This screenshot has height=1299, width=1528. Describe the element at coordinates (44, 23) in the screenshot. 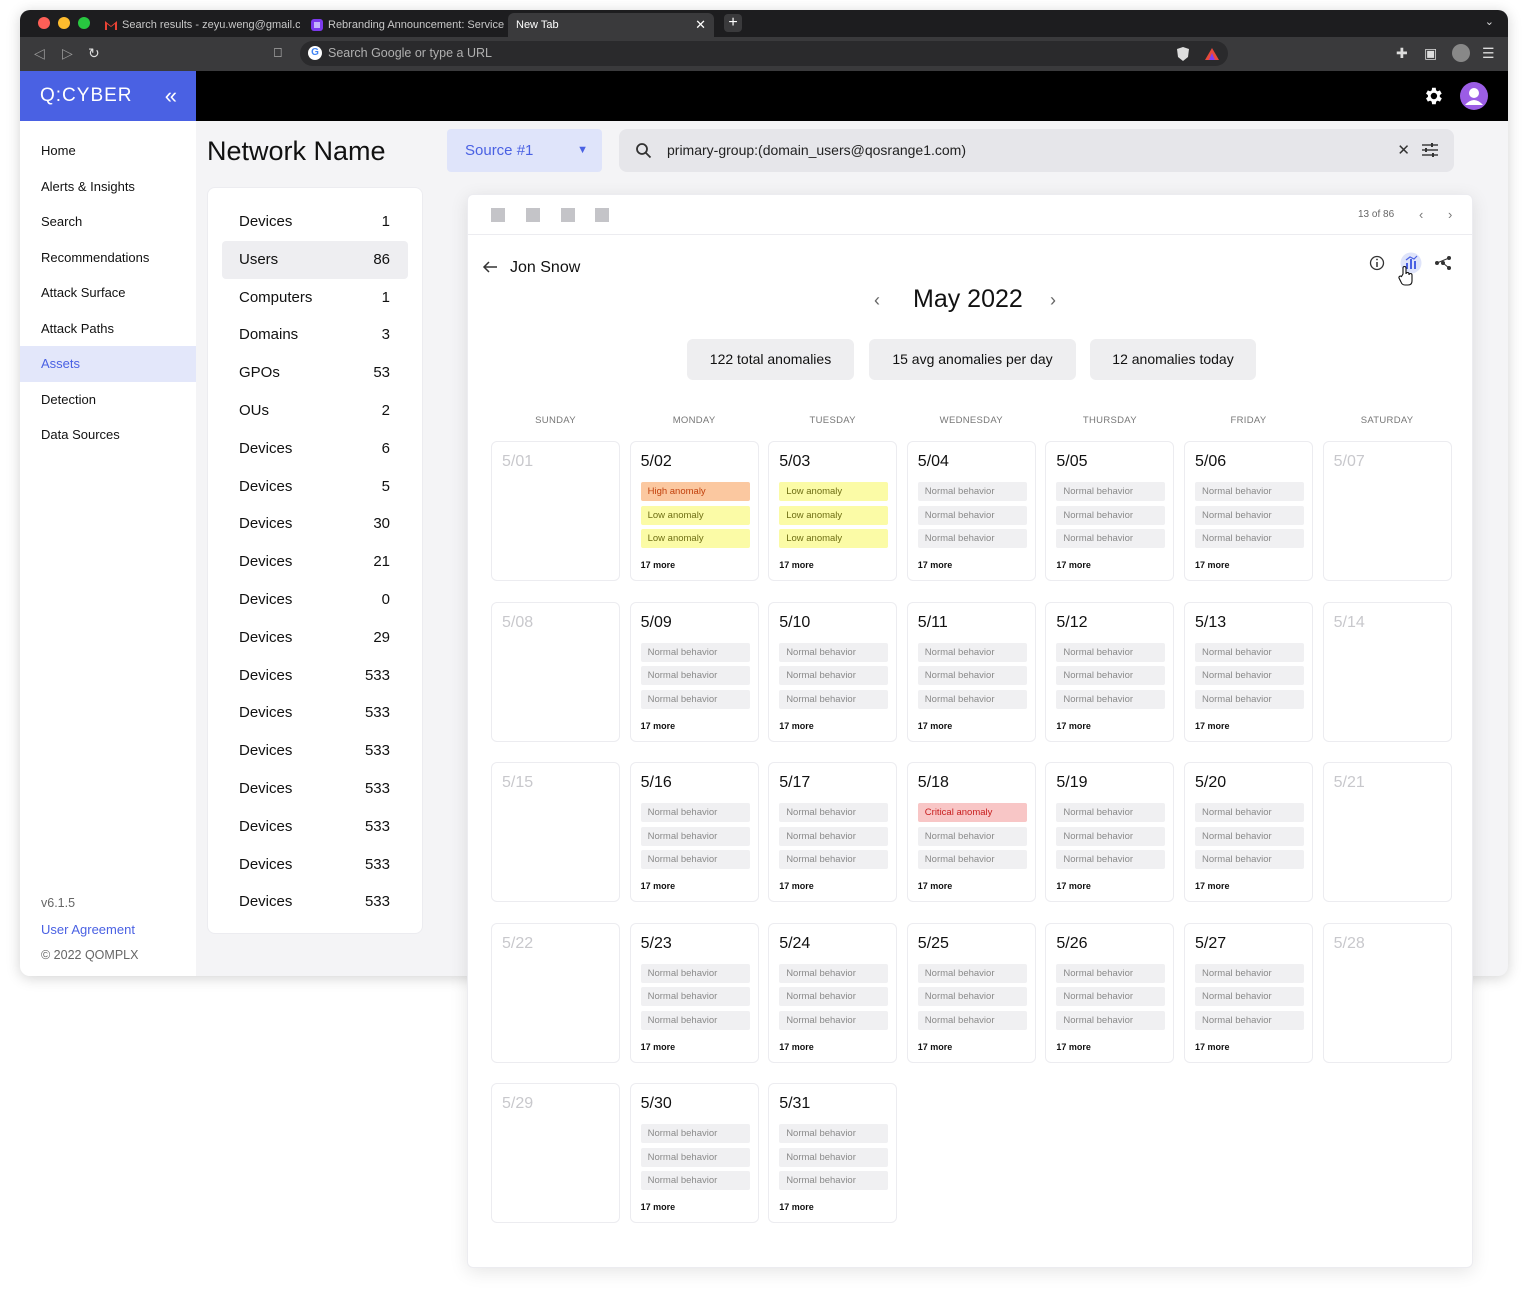

I see `close-window-icon` at that location.